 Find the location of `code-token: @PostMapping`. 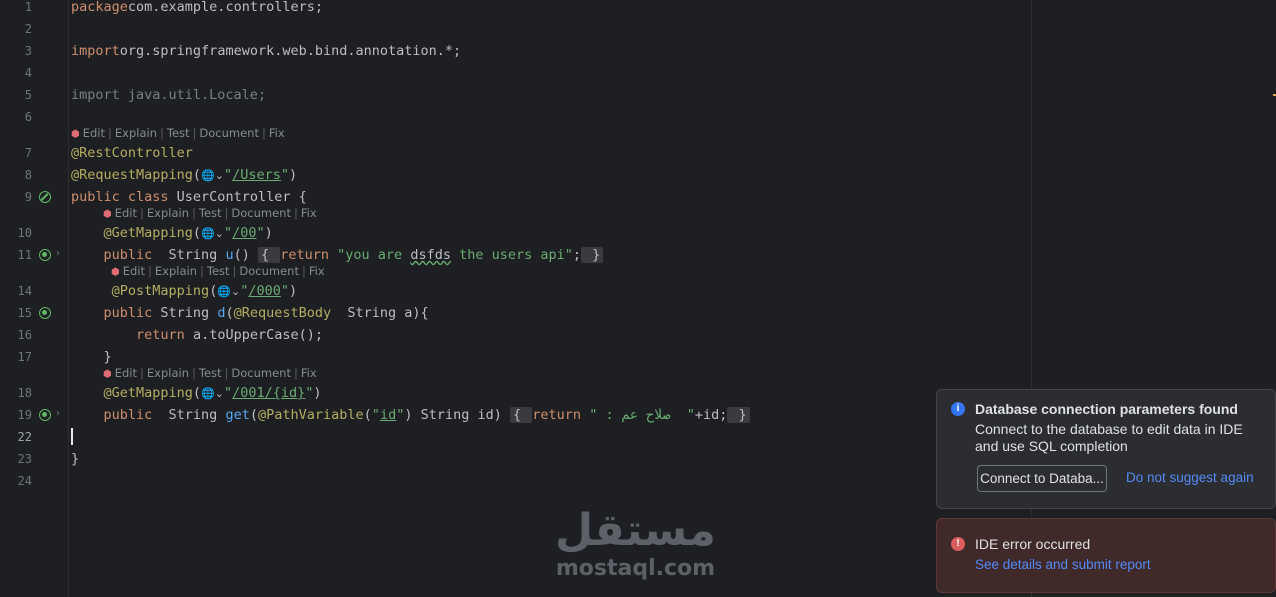

code-token: @PostMapping is located at coordinates (160, 291).